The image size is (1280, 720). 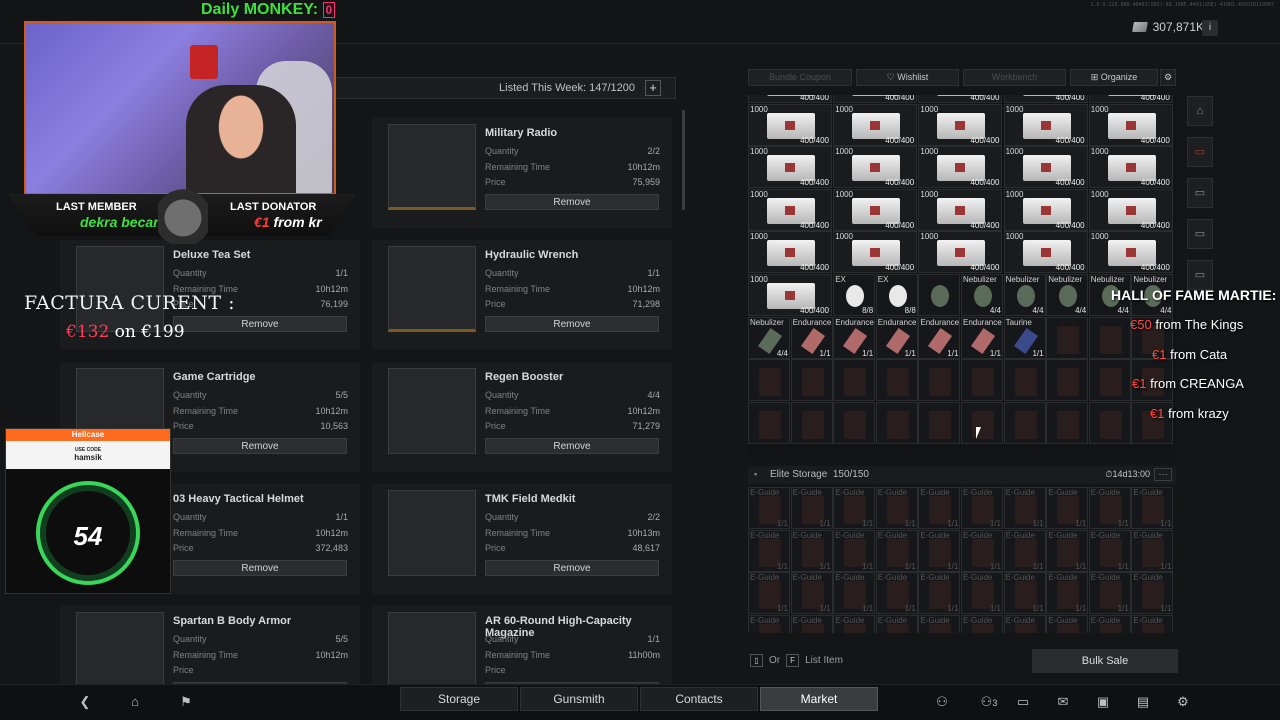 What do you see at coordinates (1063, 702) in the screenshot?
I see `mail-icon: ✉` at bounding box center [1063, 702].